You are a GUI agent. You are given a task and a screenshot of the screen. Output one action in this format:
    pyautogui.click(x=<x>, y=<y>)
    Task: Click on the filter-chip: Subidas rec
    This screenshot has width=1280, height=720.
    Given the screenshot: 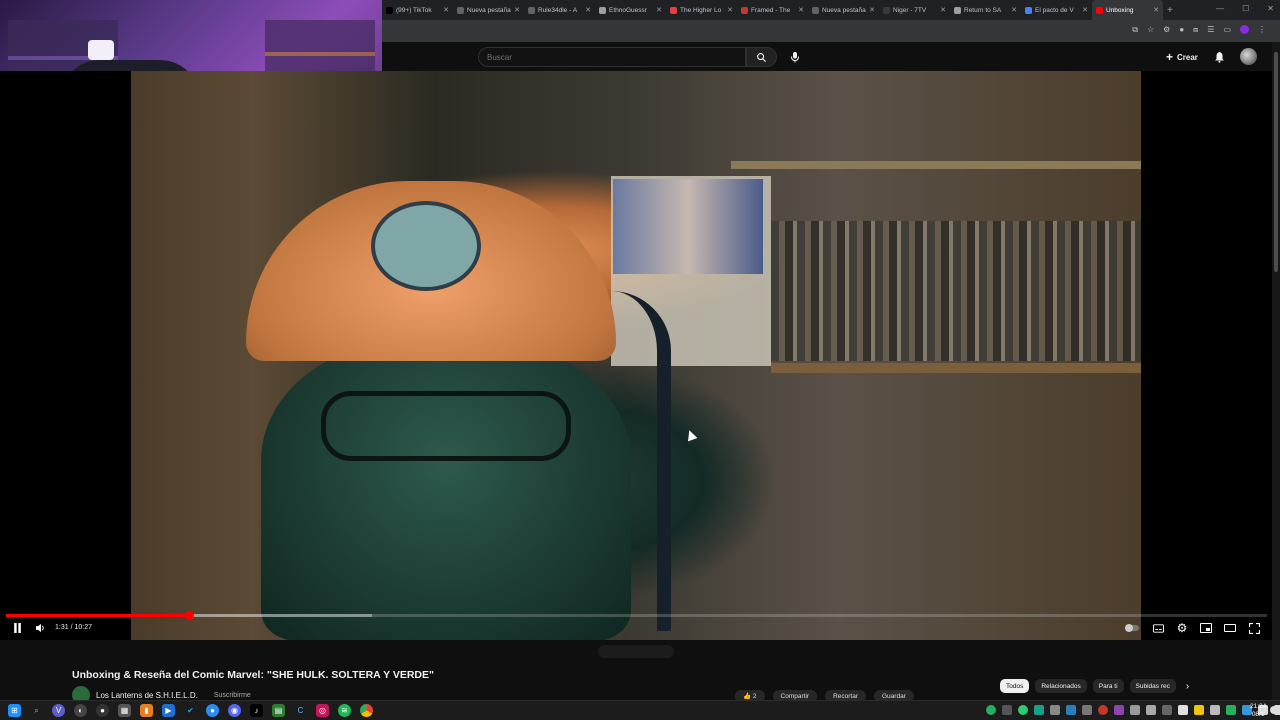 What is the action you would take?
    pyautogui.click(x=1152, y=686)
    